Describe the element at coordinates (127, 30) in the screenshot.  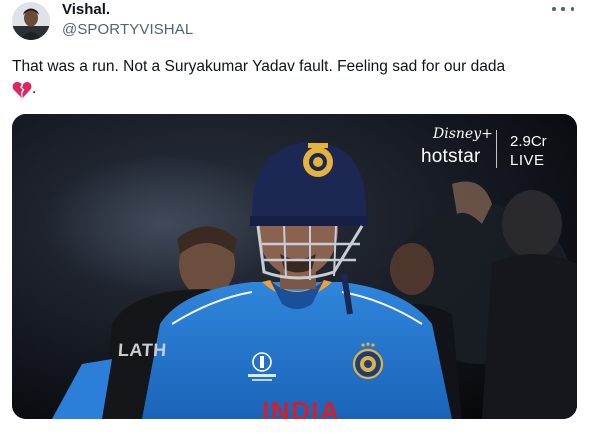
I see `user-handle: @SPORTYVISHAL` at that location.